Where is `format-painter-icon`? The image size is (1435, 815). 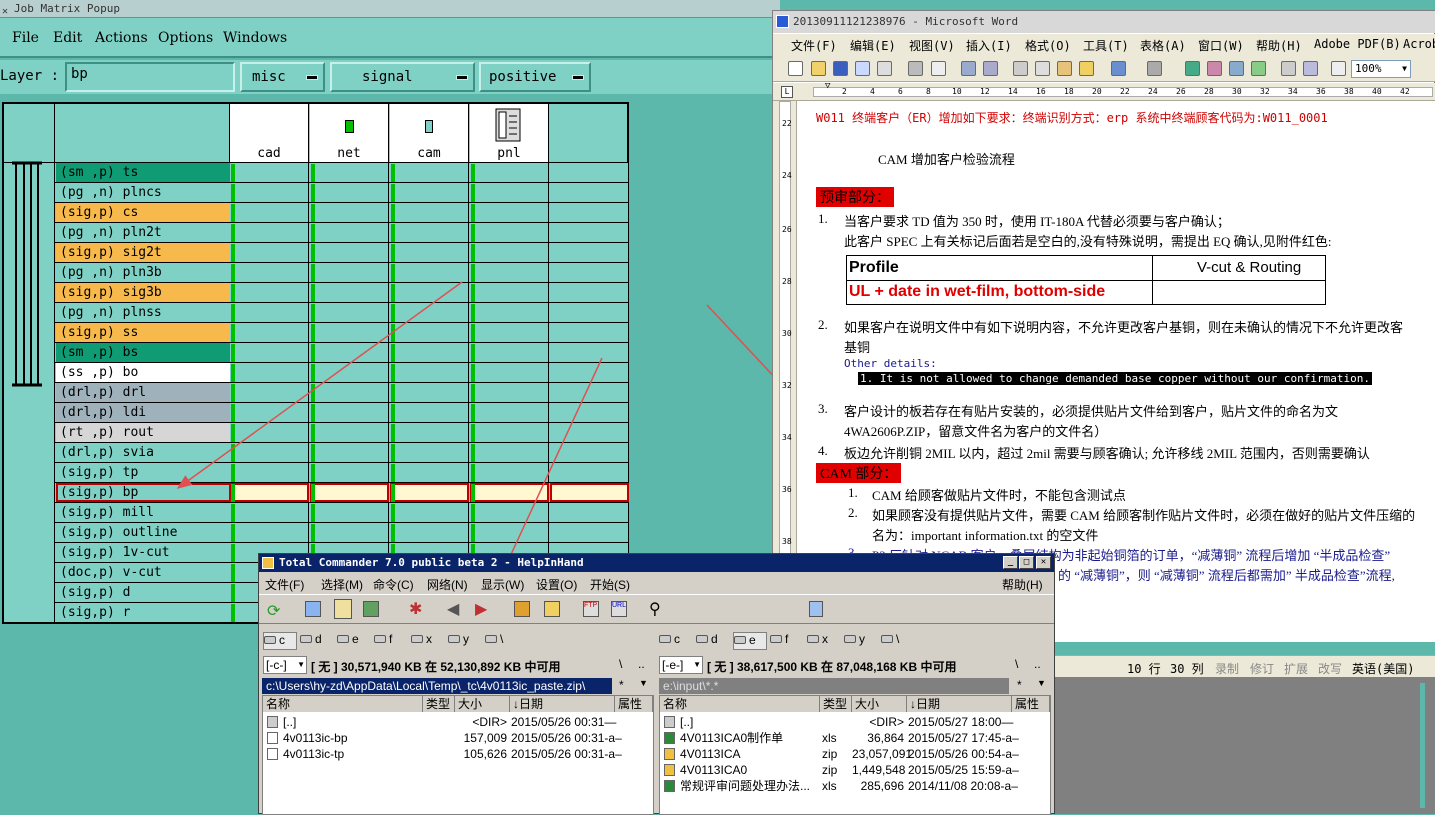
format-painter-icon is located at coordinates (1086, 68).